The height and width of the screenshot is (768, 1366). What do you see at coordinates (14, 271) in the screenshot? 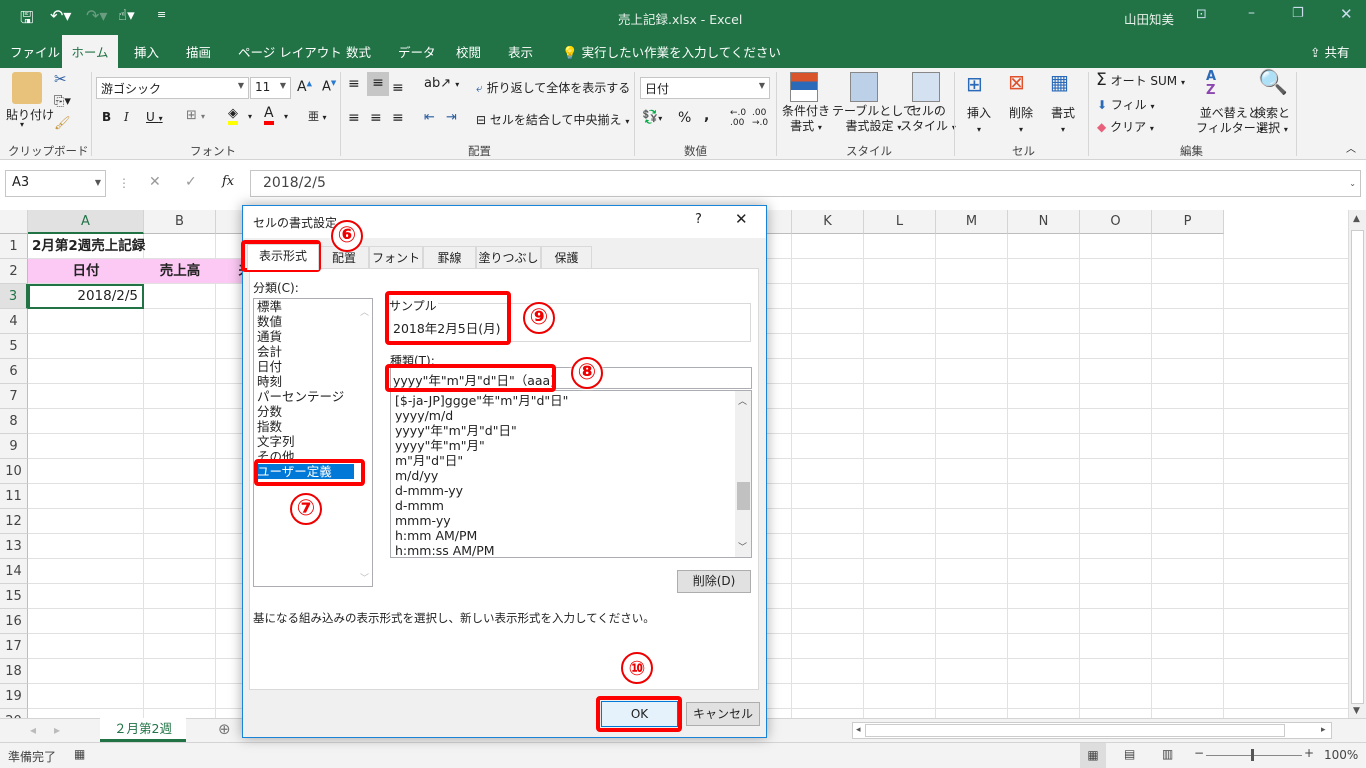
I see `row-header-2: 2` at bounding box center [14, 271].